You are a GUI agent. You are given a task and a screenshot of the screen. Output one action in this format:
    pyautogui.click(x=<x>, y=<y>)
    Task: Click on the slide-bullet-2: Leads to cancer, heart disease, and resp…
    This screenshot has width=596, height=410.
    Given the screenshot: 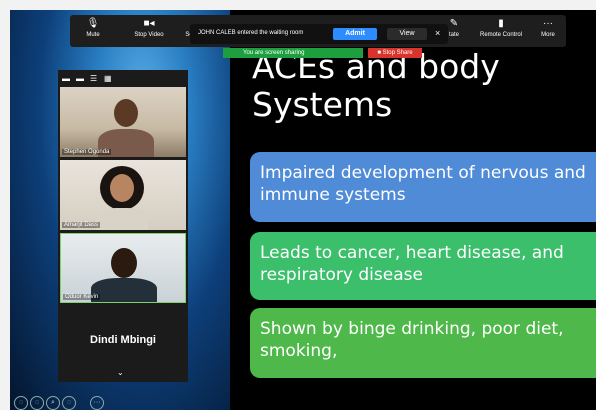 What is the action you would take?
    pyautogui.click(x=423, y=266)
    